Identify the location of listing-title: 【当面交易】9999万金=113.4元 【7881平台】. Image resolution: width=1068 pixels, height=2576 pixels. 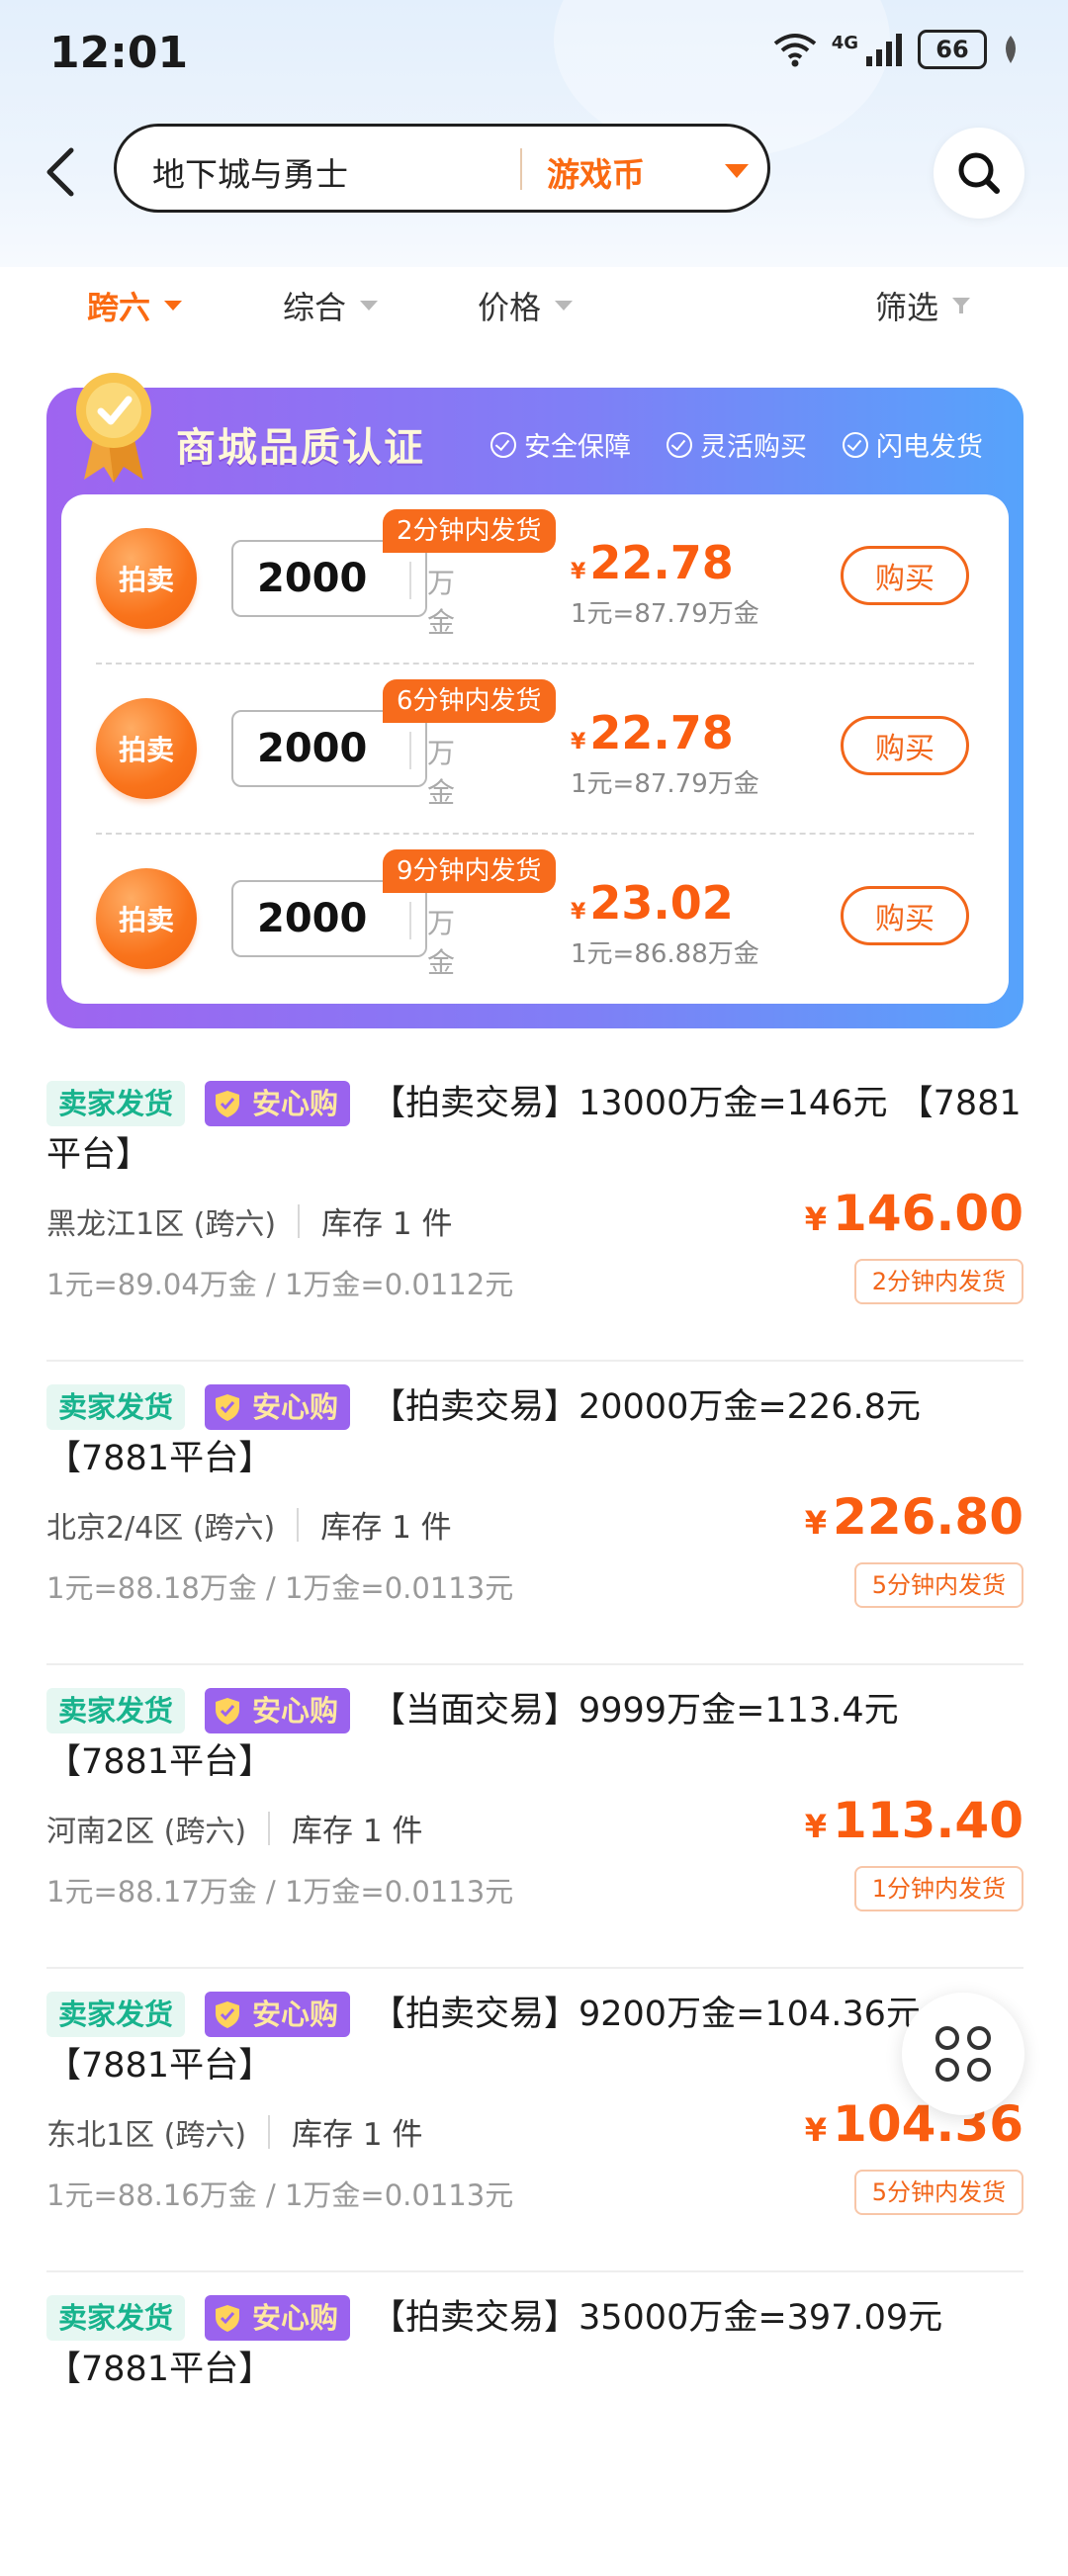
(473, 1736).